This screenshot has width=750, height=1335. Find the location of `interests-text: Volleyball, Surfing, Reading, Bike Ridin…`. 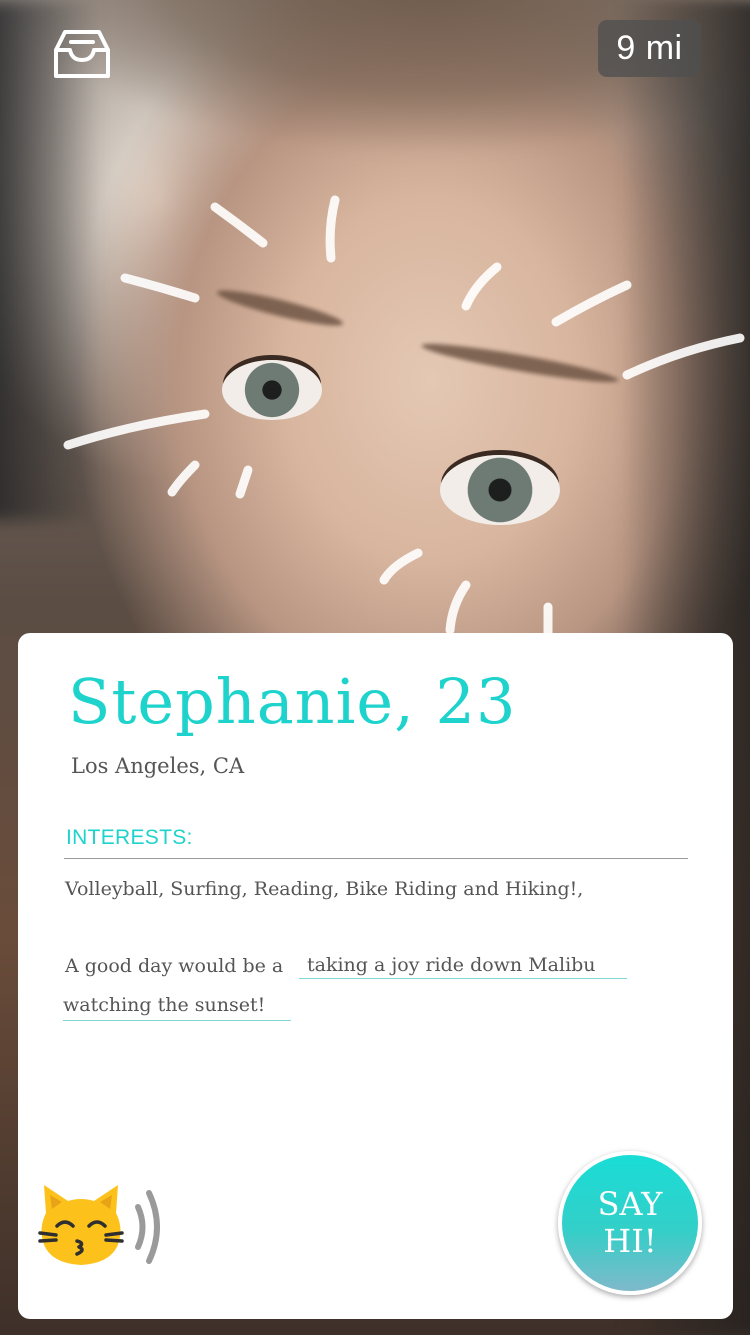

interests-text: Volleyball, Surfing, Reading, Bike Ridin… is located at coordinates (324, 889).